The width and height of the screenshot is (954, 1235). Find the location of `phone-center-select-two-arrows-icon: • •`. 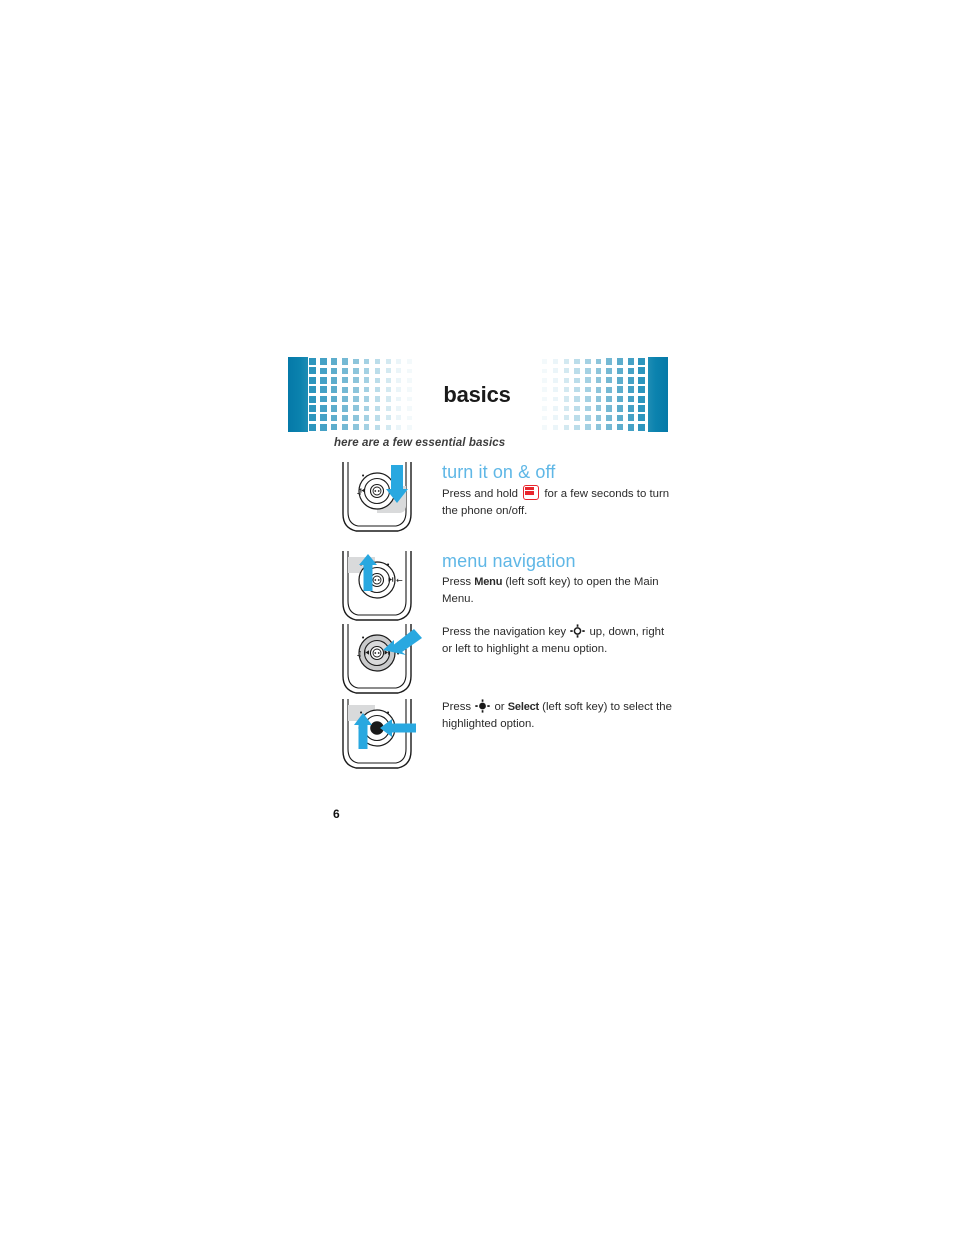

phone-center-select-two-arrows-icon: • • is located at coordinates (379, 734).